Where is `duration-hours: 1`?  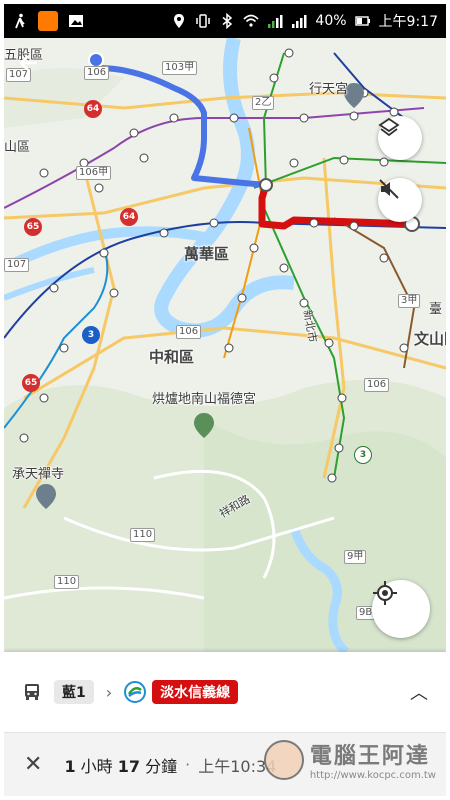 duration-hours: 1 is located at coordinates (70, 766).